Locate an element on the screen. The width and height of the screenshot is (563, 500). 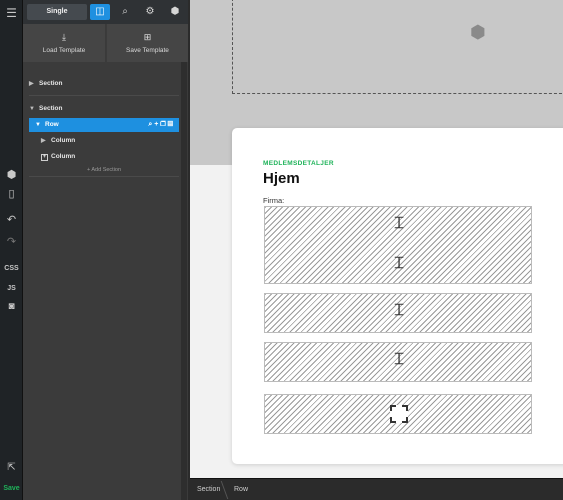
tree-item-label: Row is located at coordinates (52, 124).